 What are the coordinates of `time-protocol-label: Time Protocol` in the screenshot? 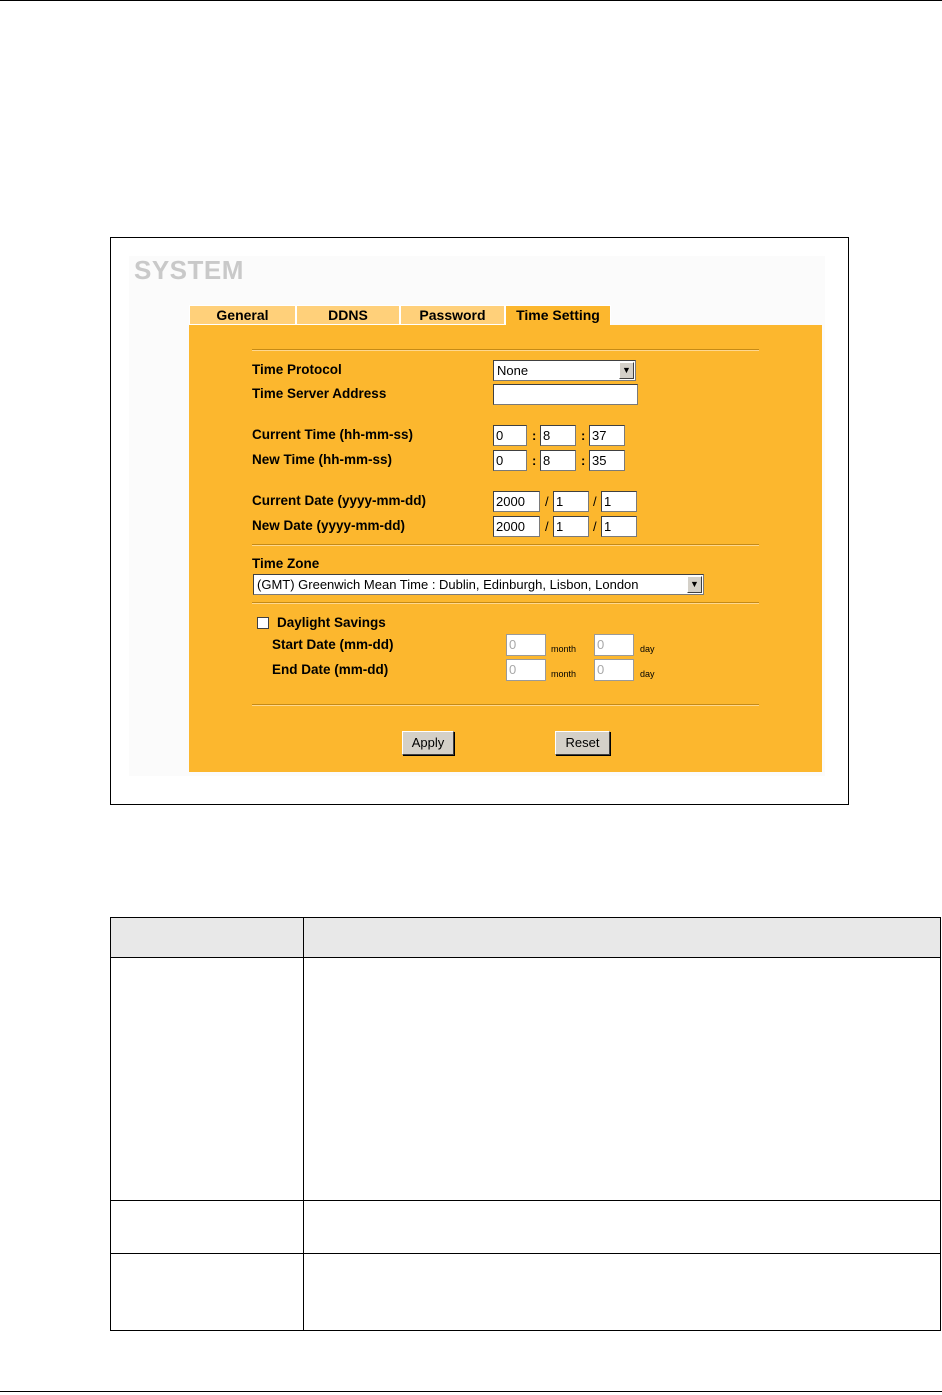 It's located at (297, 369).